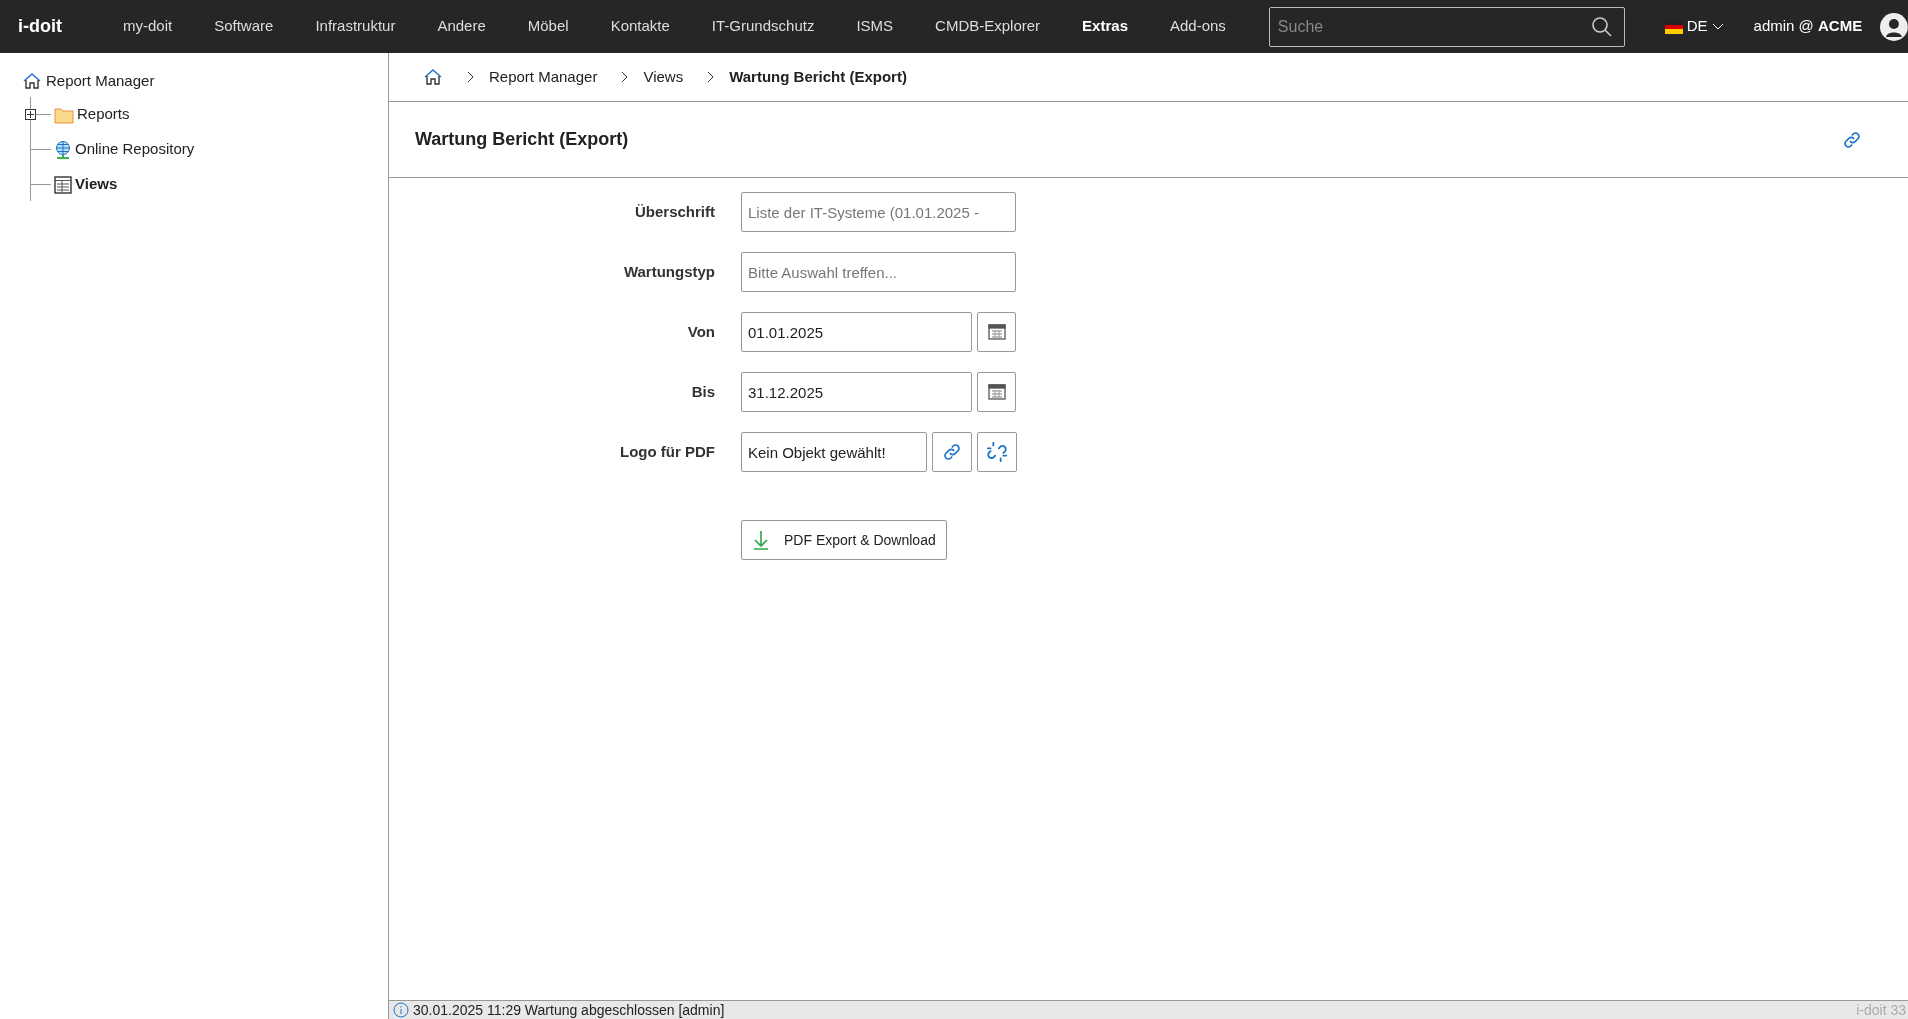  What do you see at coordinates (63, 184) in the screenshot?
I see `table-icon` at bounding box center [63, 184].